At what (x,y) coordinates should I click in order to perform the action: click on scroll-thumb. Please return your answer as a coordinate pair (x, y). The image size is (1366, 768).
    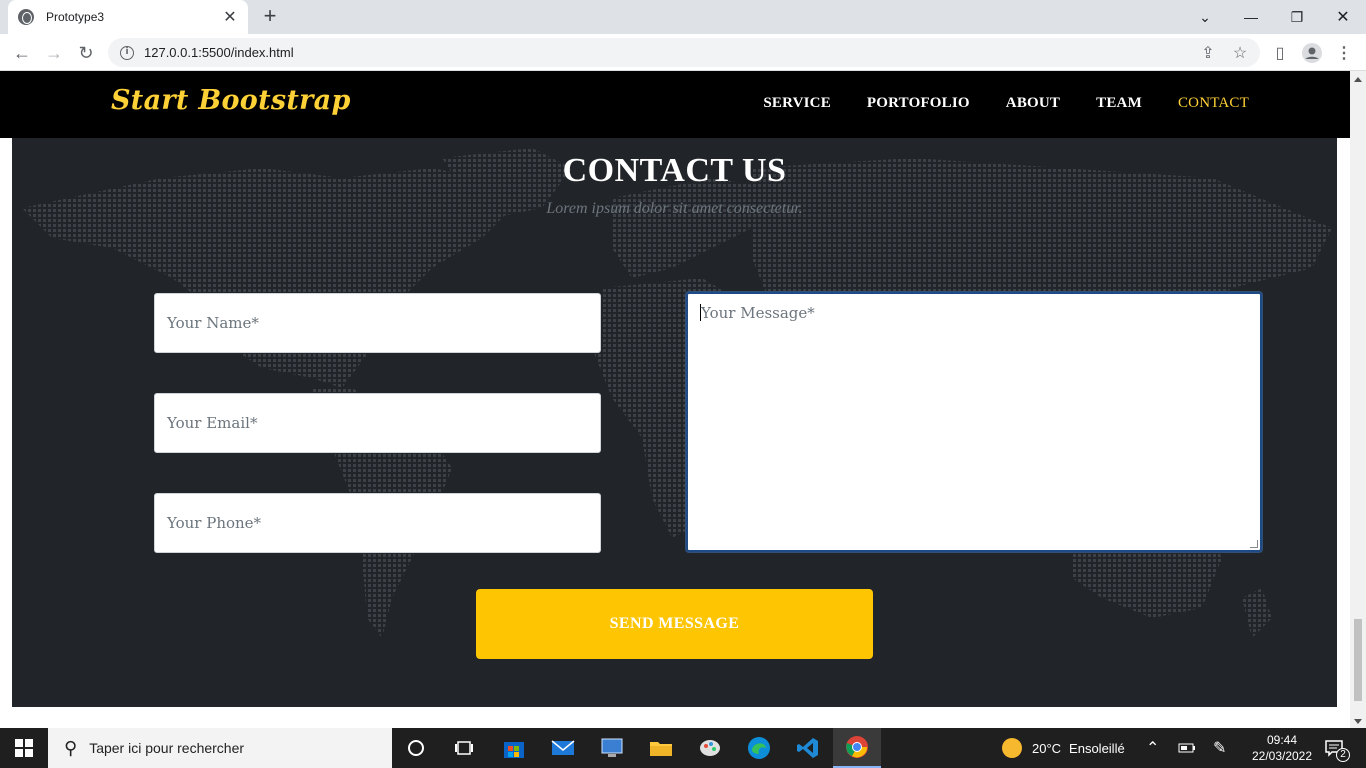
    Looking at the image, I should click on (1358, 660).